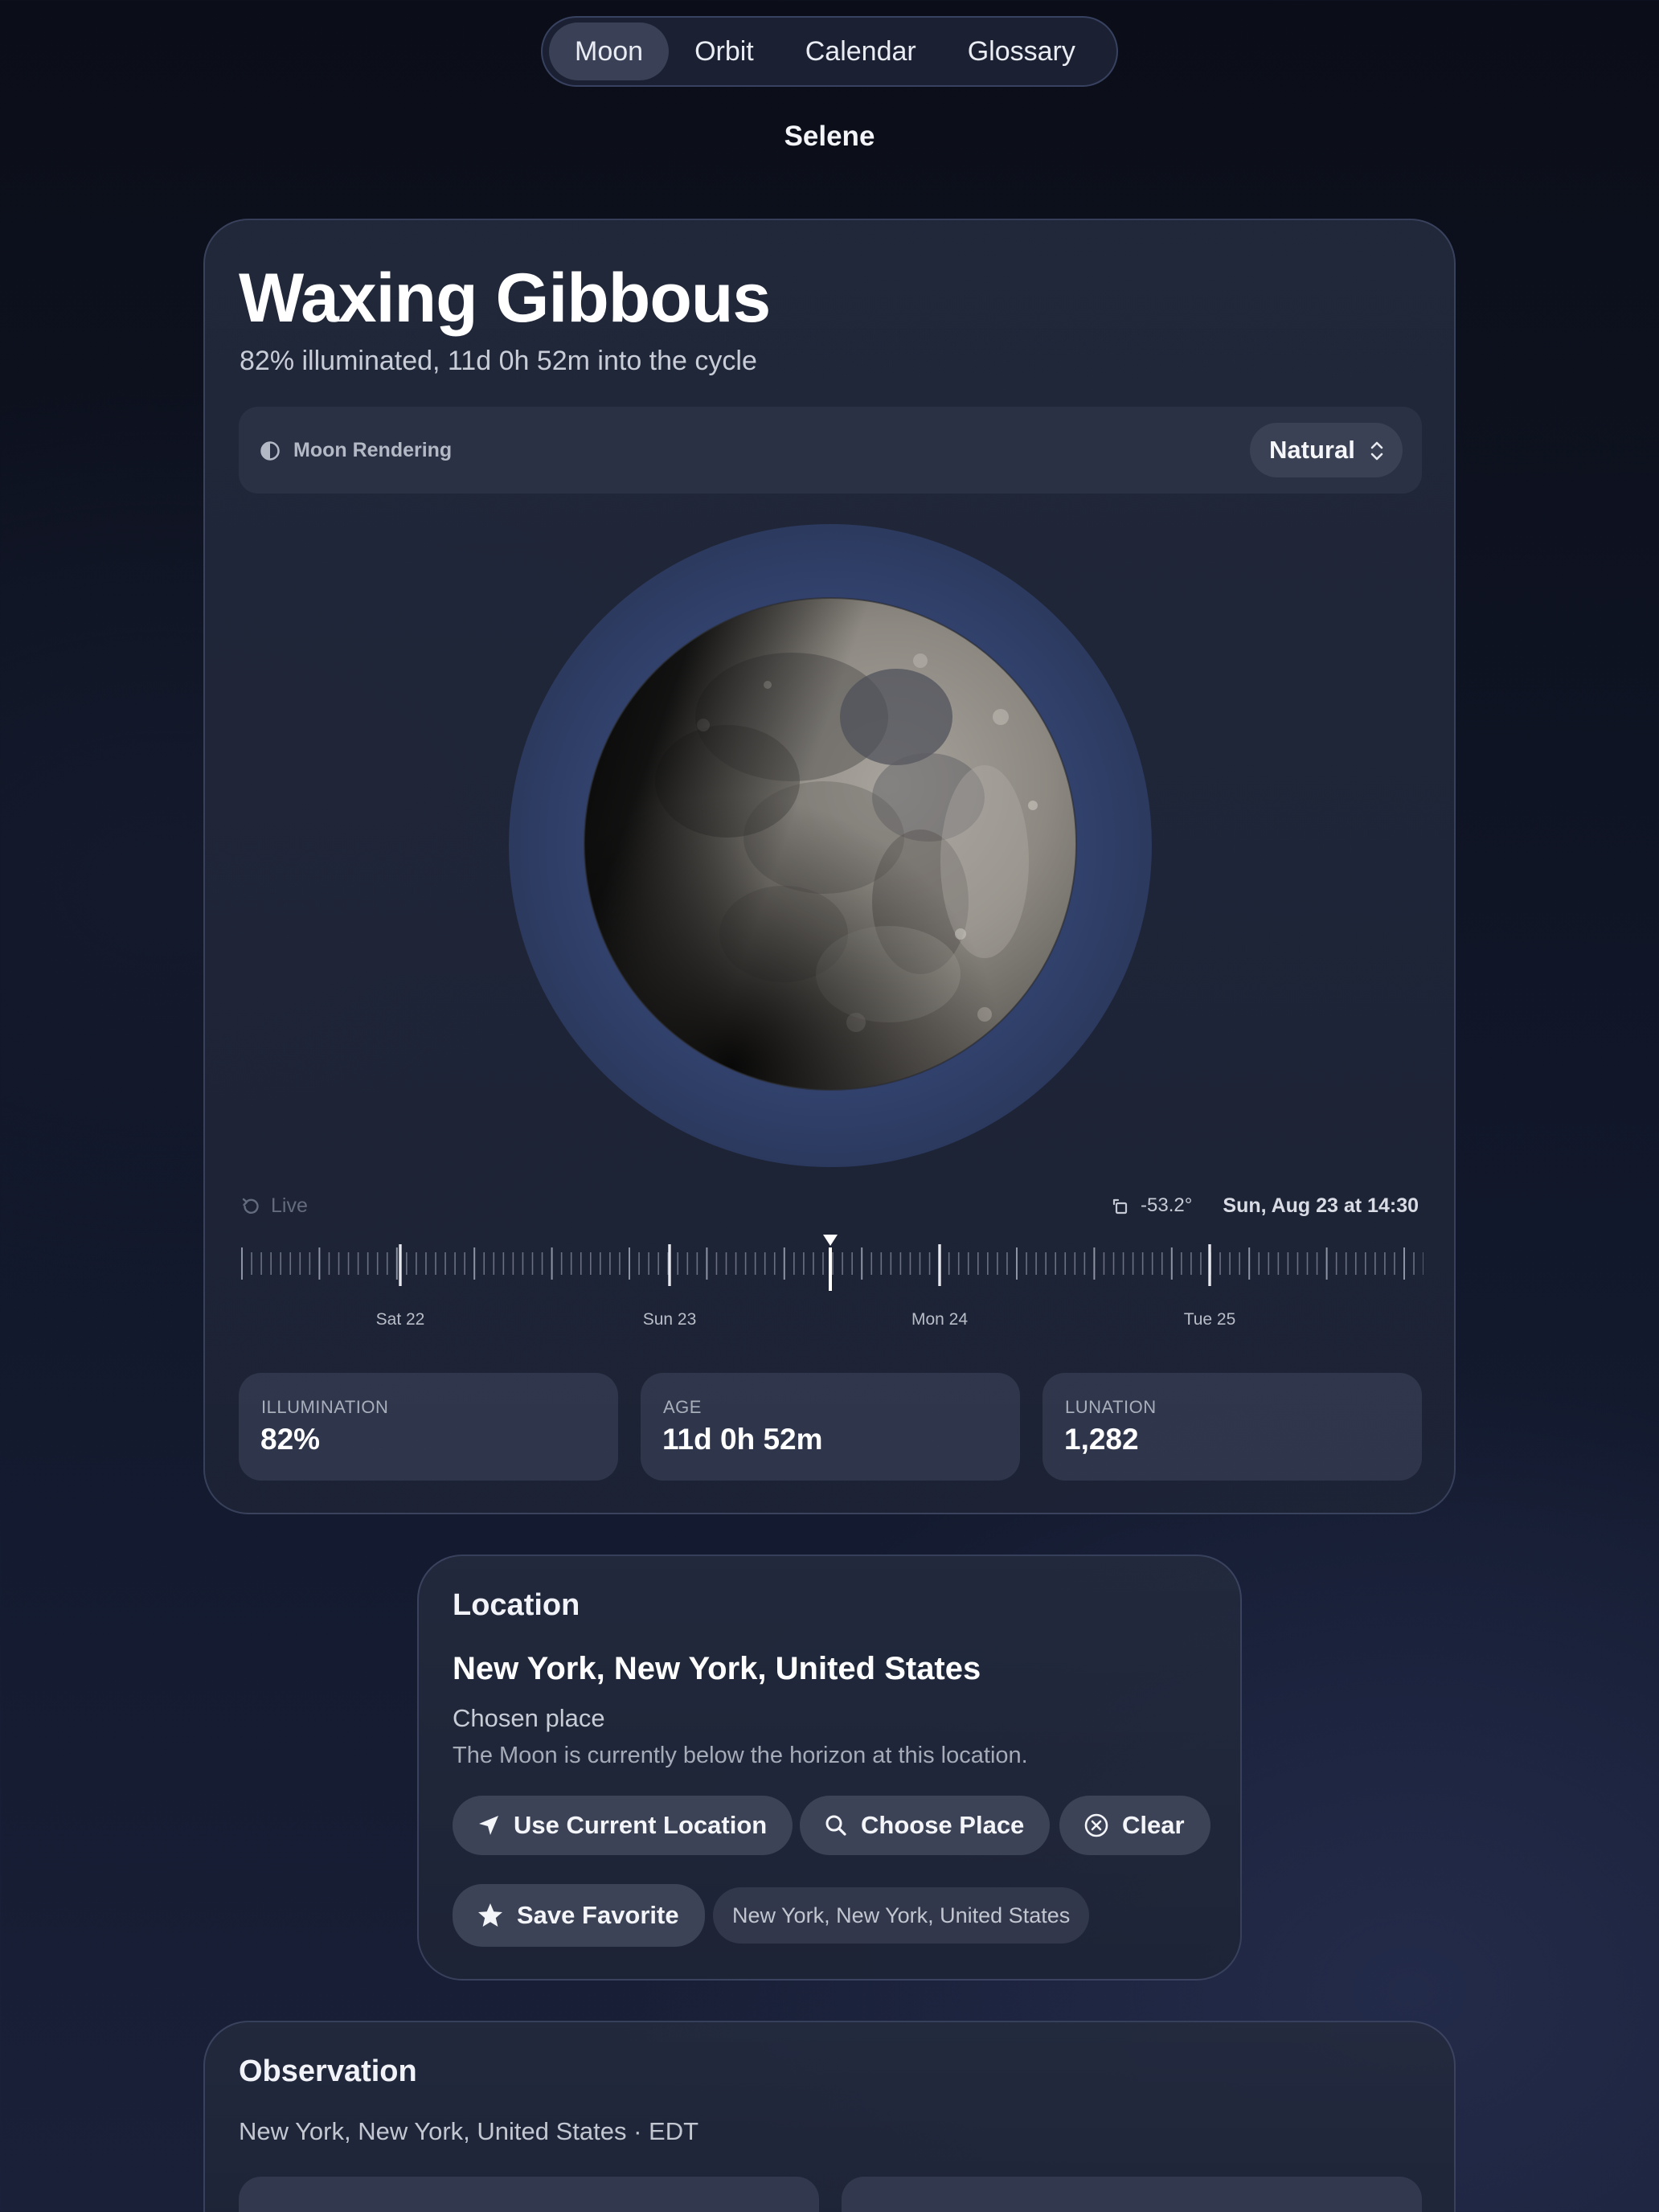  Describe the element at coordinates (717, 1668) in the screenshot. I see `location-place: New York, New York, United States` at that location.